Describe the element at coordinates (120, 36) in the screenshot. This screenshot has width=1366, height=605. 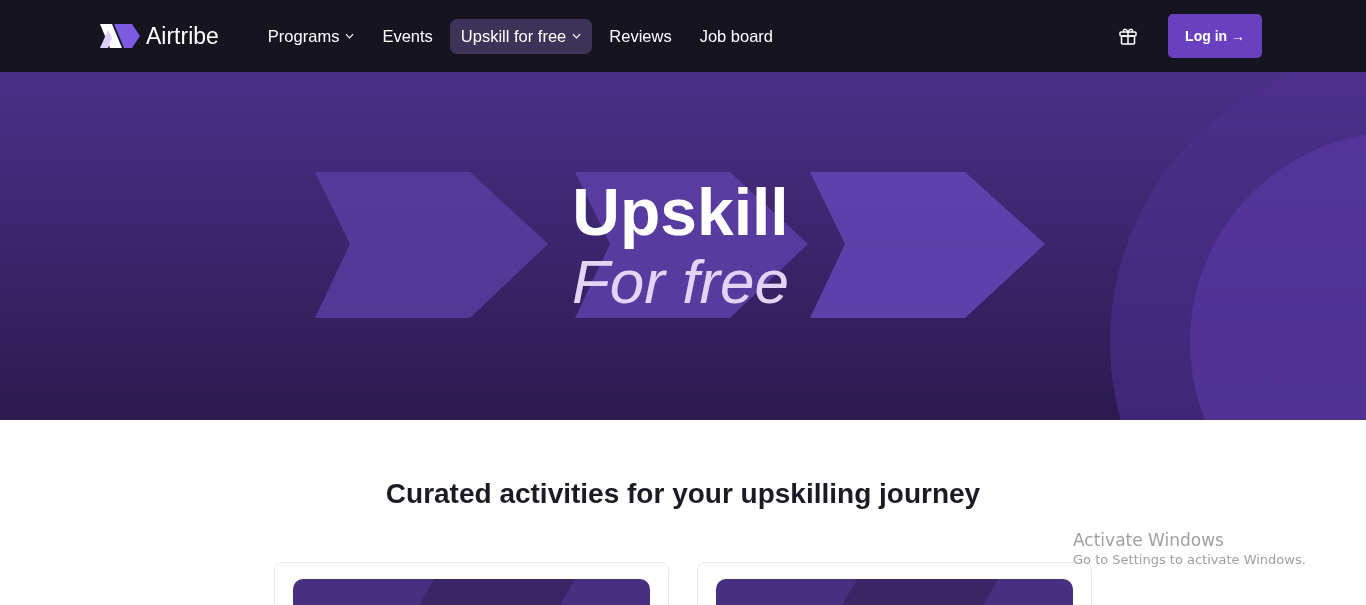
I see `logo-icon` at that location.